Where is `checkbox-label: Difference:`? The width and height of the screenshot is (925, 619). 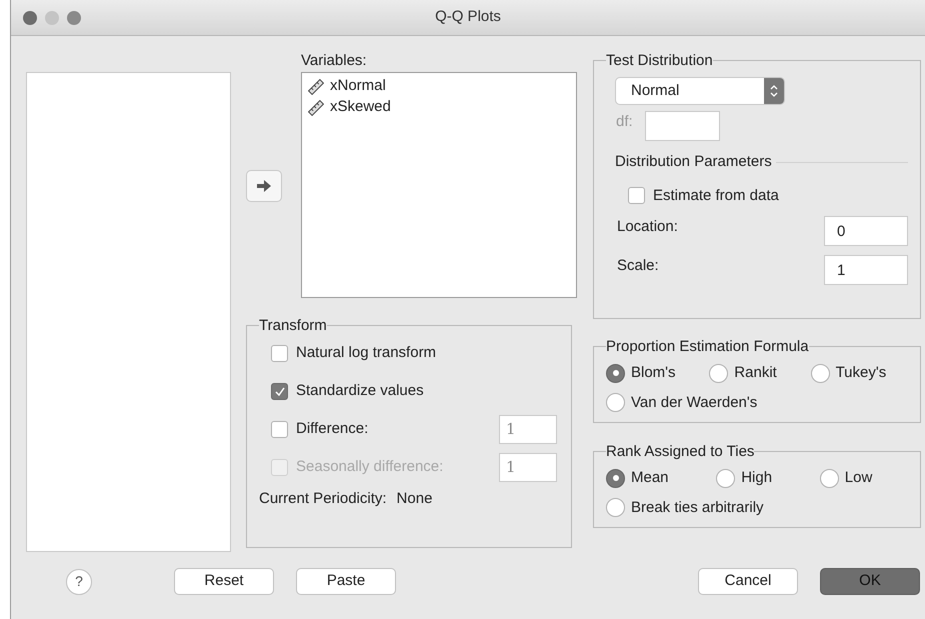 checkbox-label: Difference: is located at coordinates (332, 428).